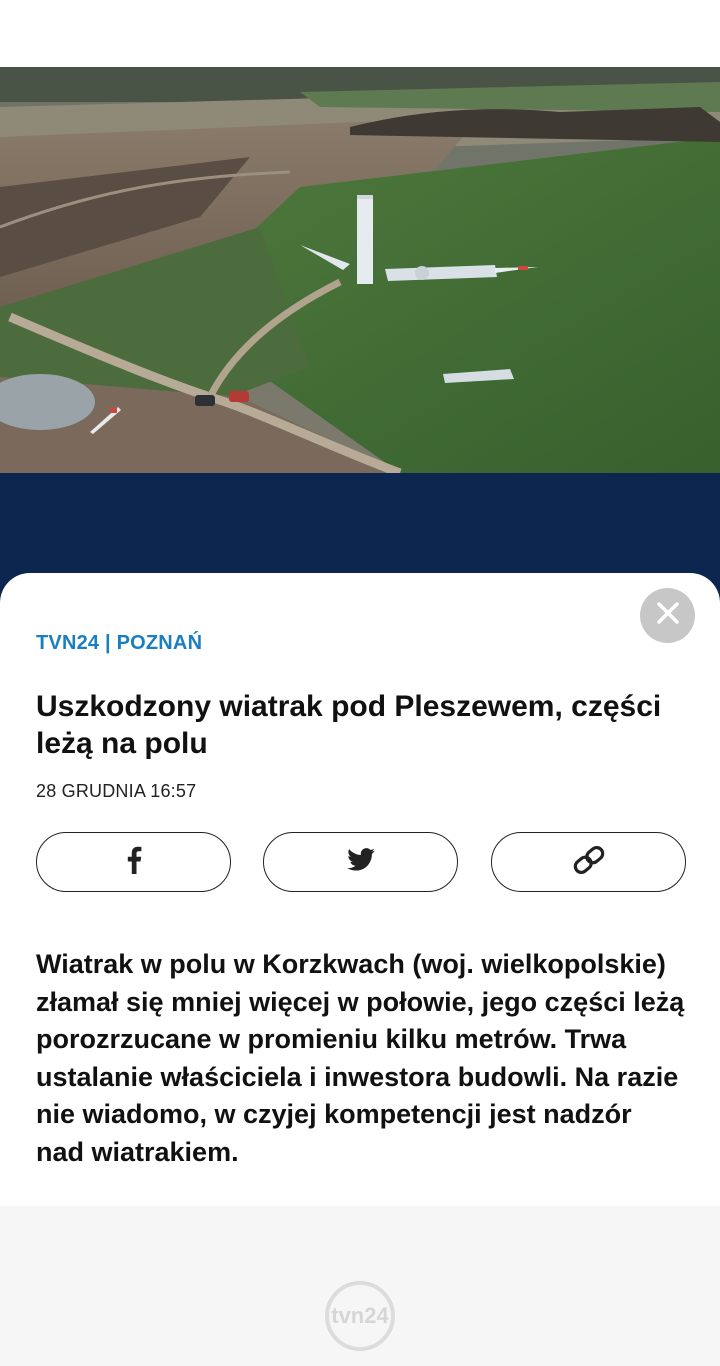  I want to click on facebook-icon, so click(134, 862).